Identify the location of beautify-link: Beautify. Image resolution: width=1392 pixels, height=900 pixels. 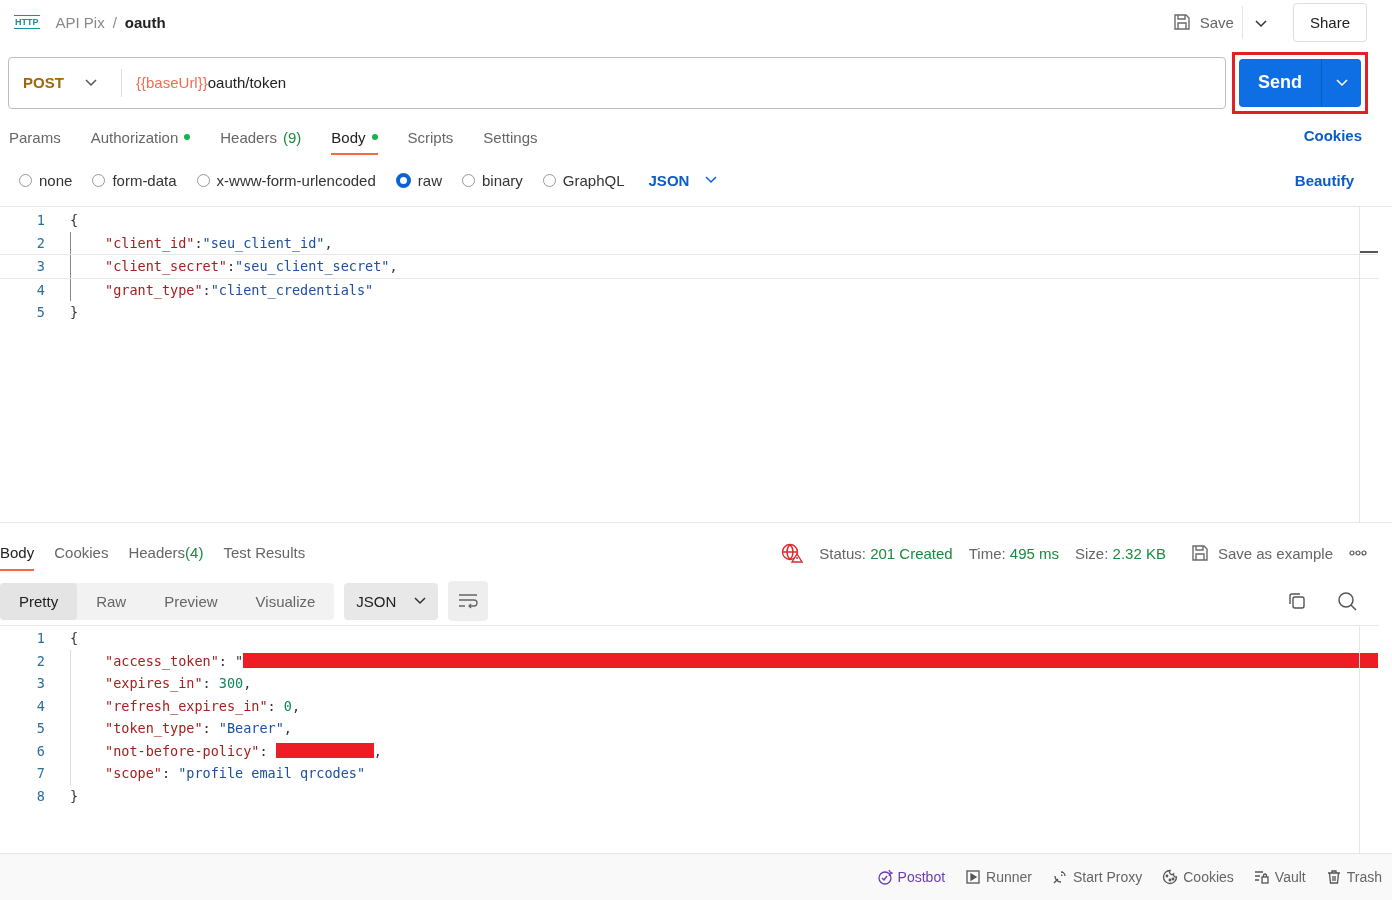
(1324, 180).